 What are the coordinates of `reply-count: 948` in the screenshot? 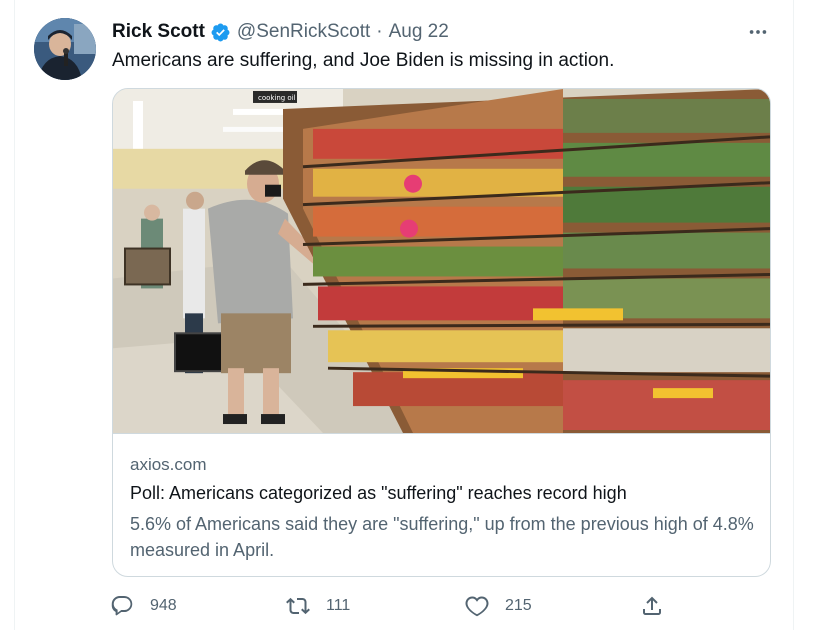 It's located at (163, 605).